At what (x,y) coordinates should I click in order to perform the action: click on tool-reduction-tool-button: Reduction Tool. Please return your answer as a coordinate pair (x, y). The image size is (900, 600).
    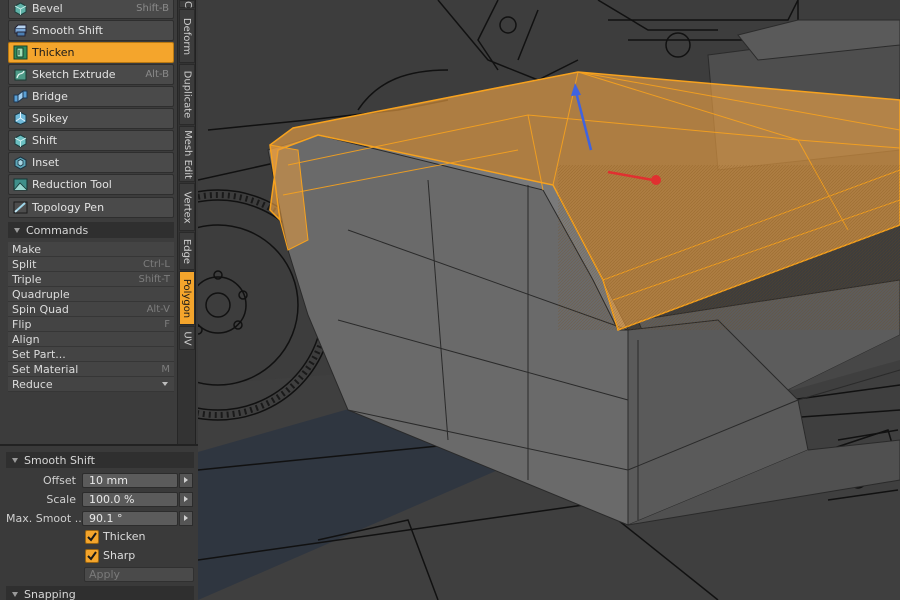
    Looking at the image, I should click on (91, 184).